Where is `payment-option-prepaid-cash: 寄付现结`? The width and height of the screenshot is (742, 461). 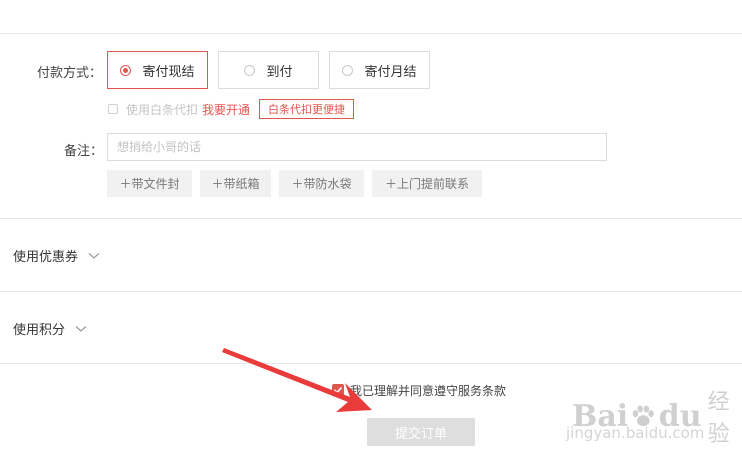
payment-option-prepaid-cash: 寄付现结 is located at coordinates (157, 70).